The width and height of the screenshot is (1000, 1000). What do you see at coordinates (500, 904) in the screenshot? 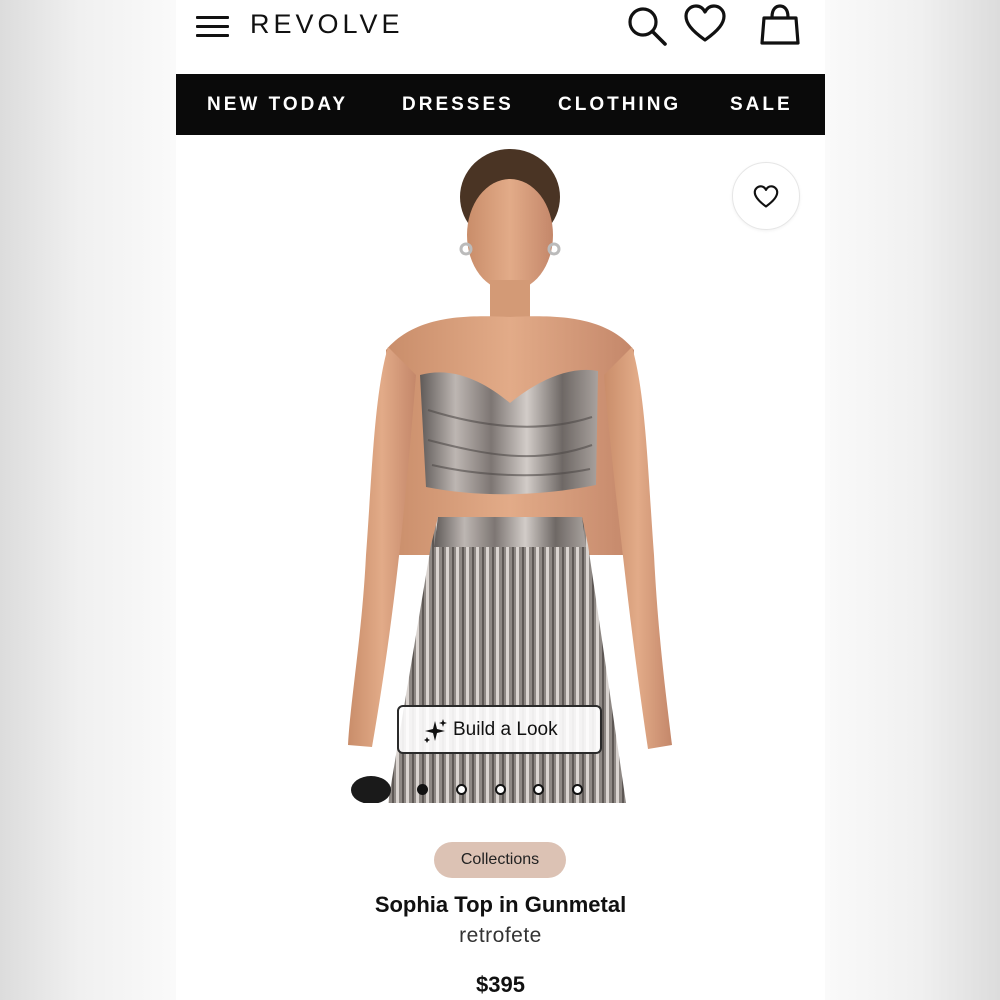
I see `product-name: Sophia Top in Gunmetal` at bounding box center [500, 904].